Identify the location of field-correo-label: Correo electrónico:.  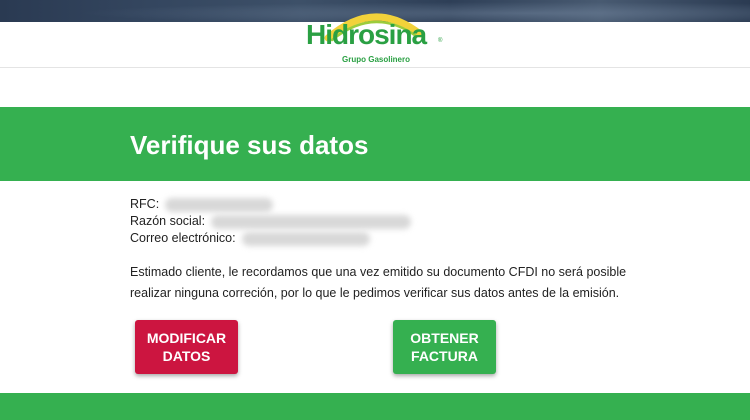
(183, 238).